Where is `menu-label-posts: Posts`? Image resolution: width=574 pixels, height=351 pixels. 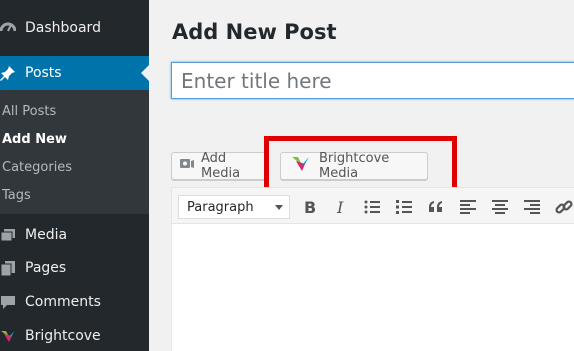
menu-label-posts: Posts is located at coordinates (43, 73).